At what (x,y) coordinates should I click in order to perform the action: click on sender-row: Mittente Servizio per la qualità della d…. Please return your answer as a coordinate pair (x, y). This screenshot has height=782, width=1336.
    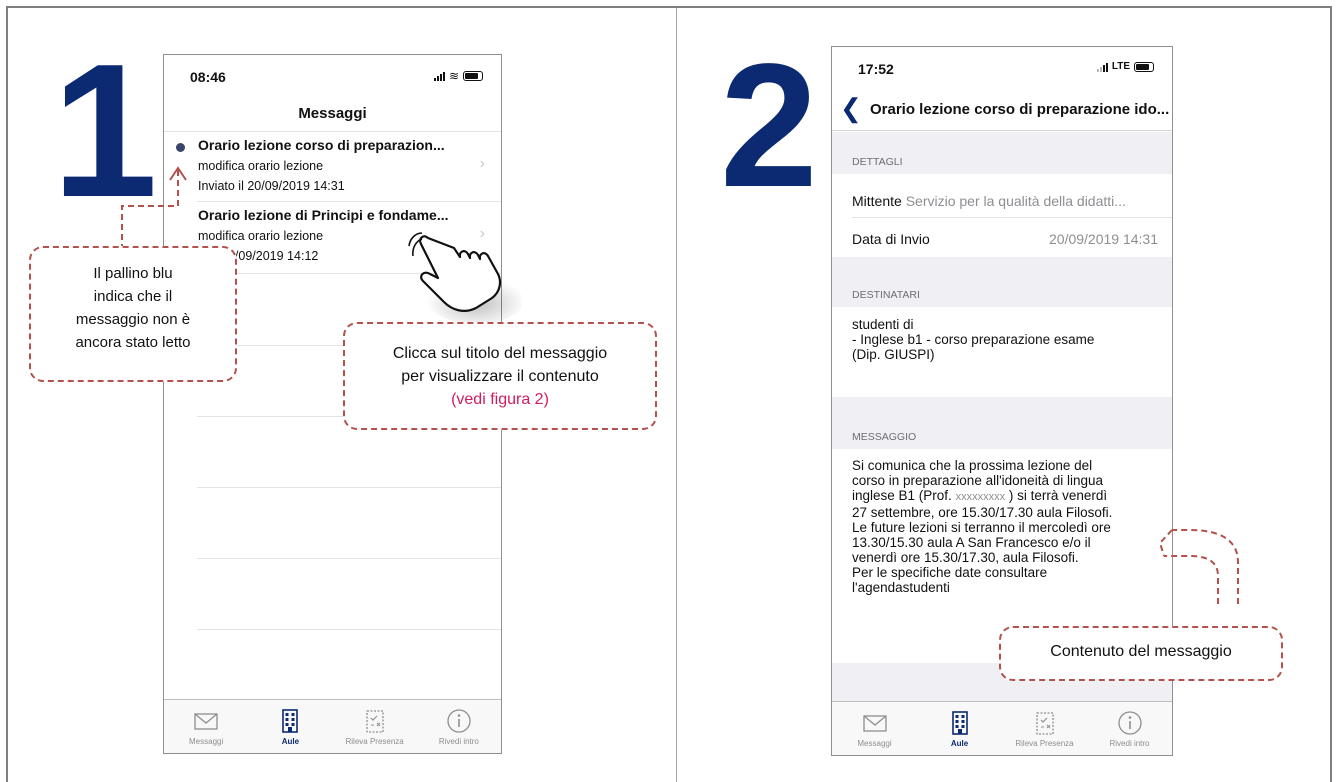
    Looking at the image, I should click on (989, 201).